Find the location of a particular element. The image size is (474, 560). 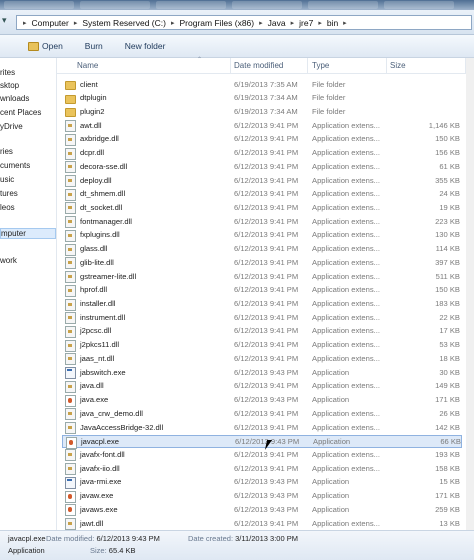

breadcrumb-item: Java is located at coordinates (277, 23).